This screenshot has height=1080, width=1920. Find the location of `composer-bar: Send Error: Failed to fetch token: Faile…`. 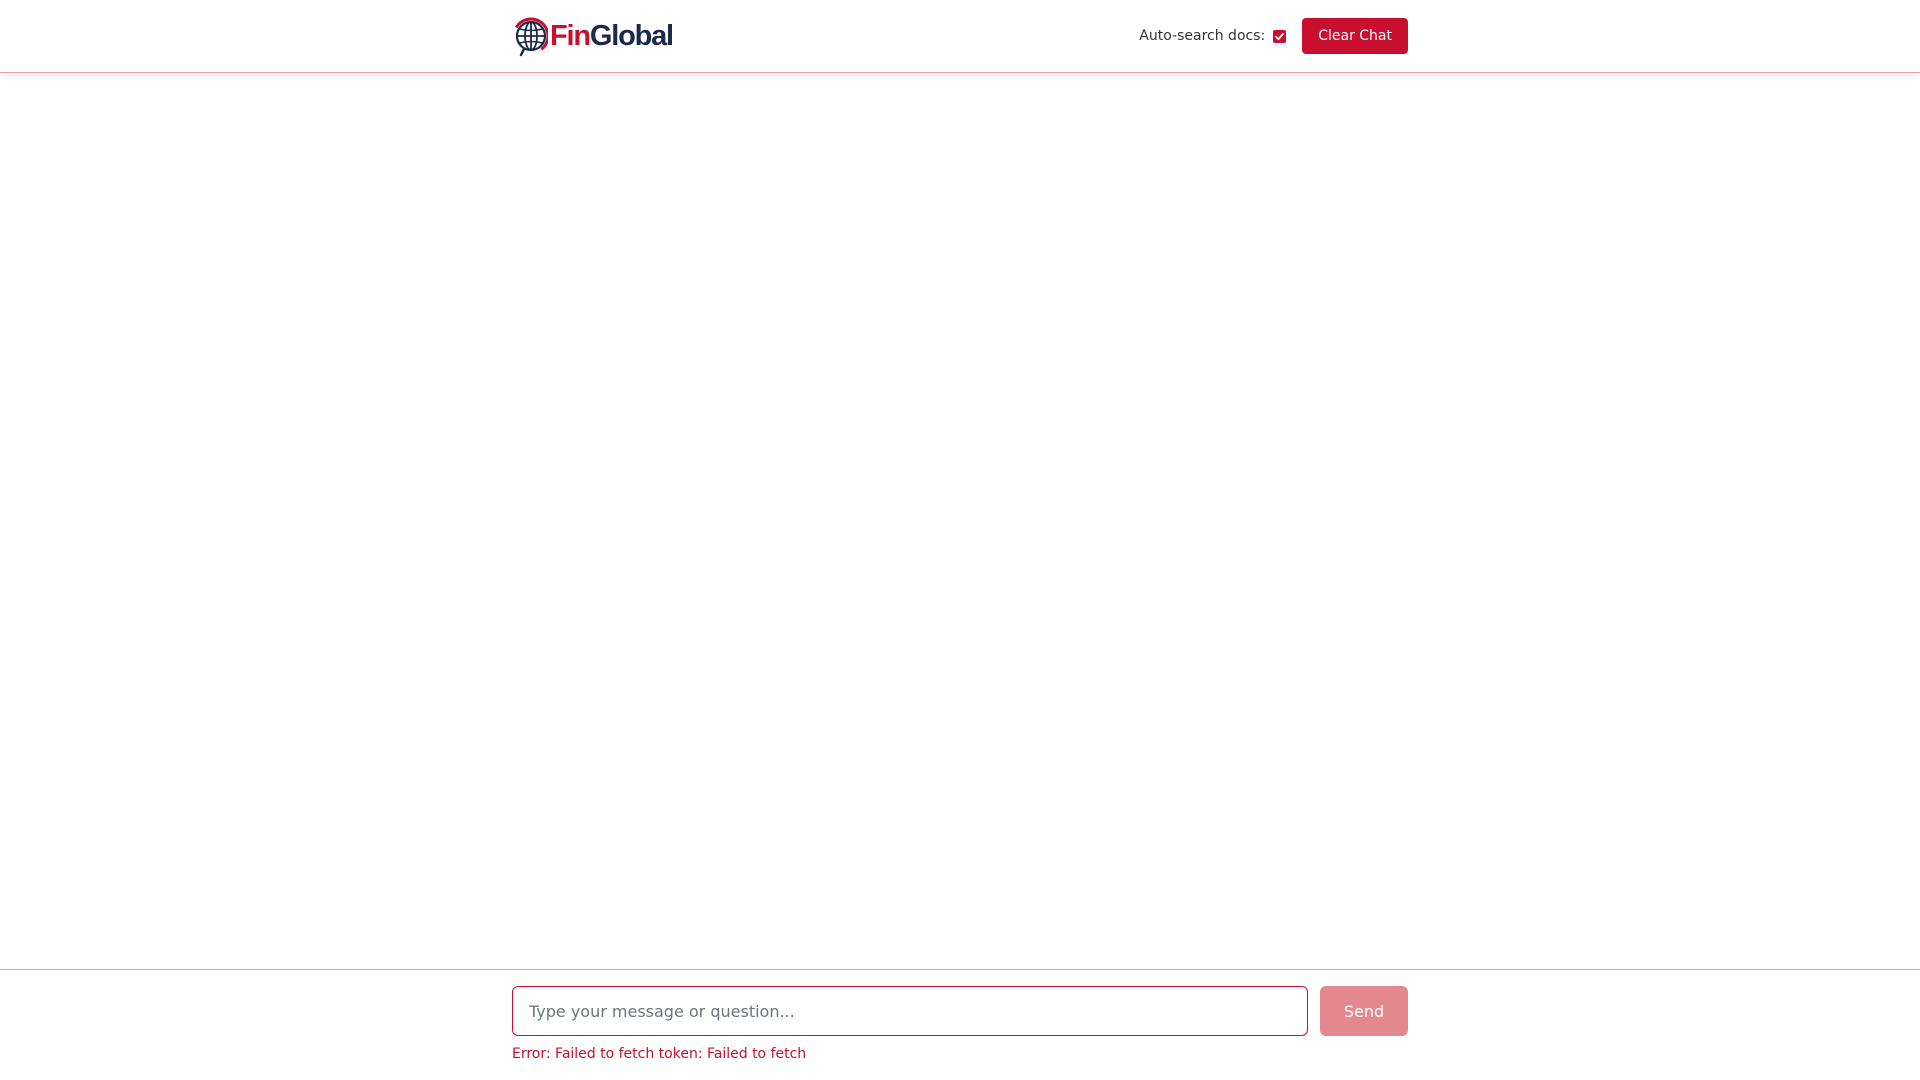

composer-bar: Send Error: Failed to fetch token: Faile… is located at coordinates (960, 1024).